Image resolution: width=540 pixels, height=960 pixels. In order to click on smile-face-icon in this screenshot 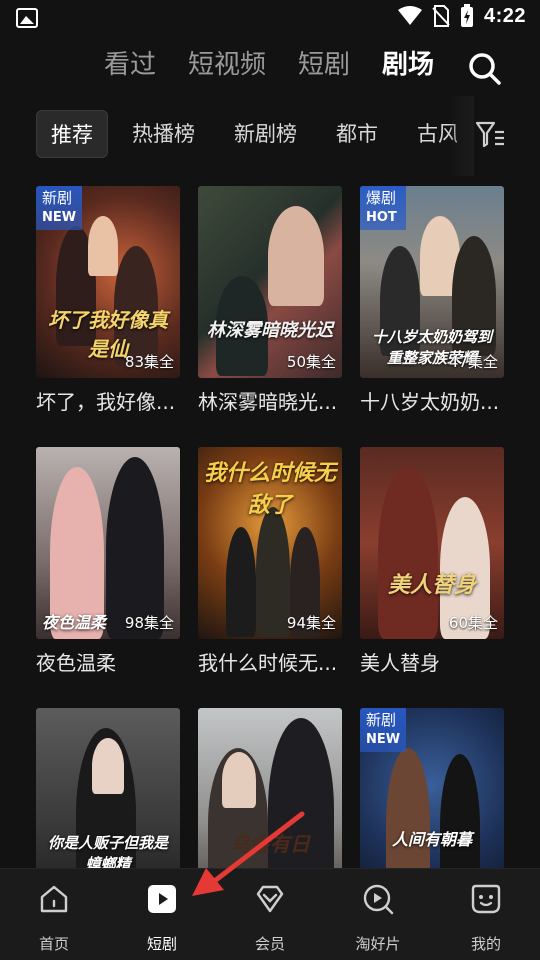, I will do `click(486, 899)`.